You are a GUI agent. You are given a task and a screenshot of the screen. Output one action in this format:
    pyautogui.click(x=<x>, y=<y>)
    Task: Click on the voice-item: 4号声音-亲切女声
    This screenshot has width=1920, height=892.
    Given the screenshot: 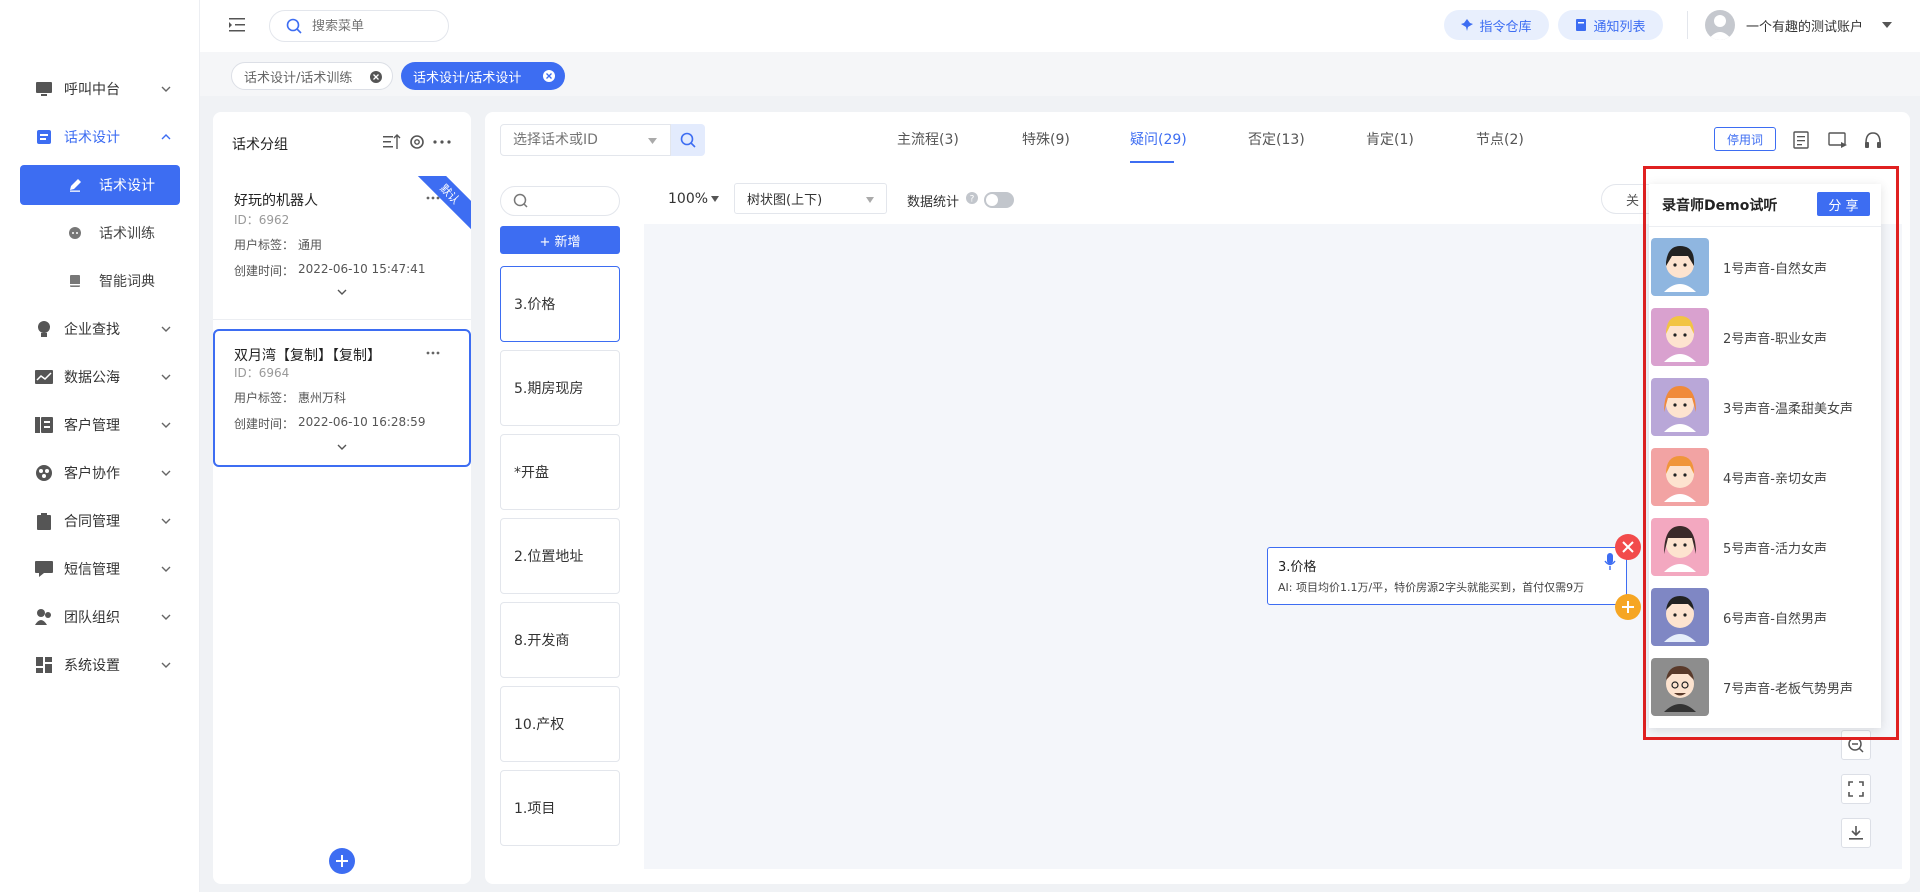 What is the action you would take?
    pyautogui.click(x=1761, y=477)
    